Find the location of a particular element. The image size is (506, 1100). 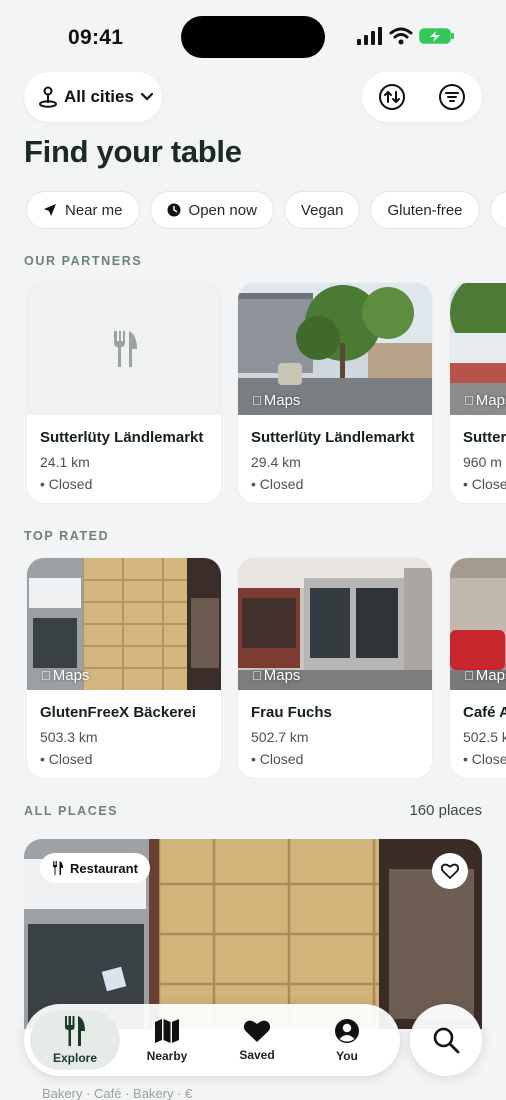

tab-label: You is located at coordinates (347, 1055).